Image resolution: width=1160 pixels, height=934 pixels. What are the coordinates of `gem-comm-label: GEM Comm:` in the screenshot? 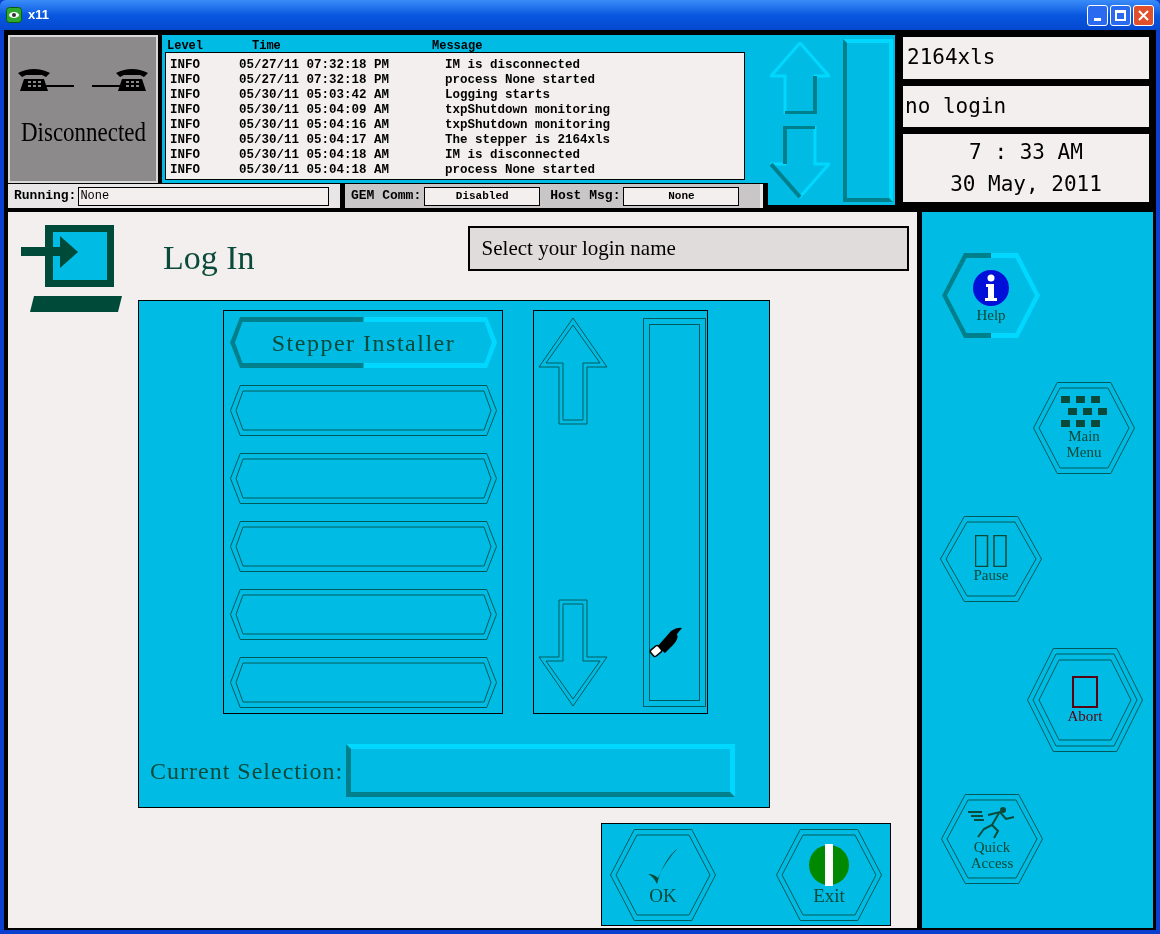 It's located at (386, 196).